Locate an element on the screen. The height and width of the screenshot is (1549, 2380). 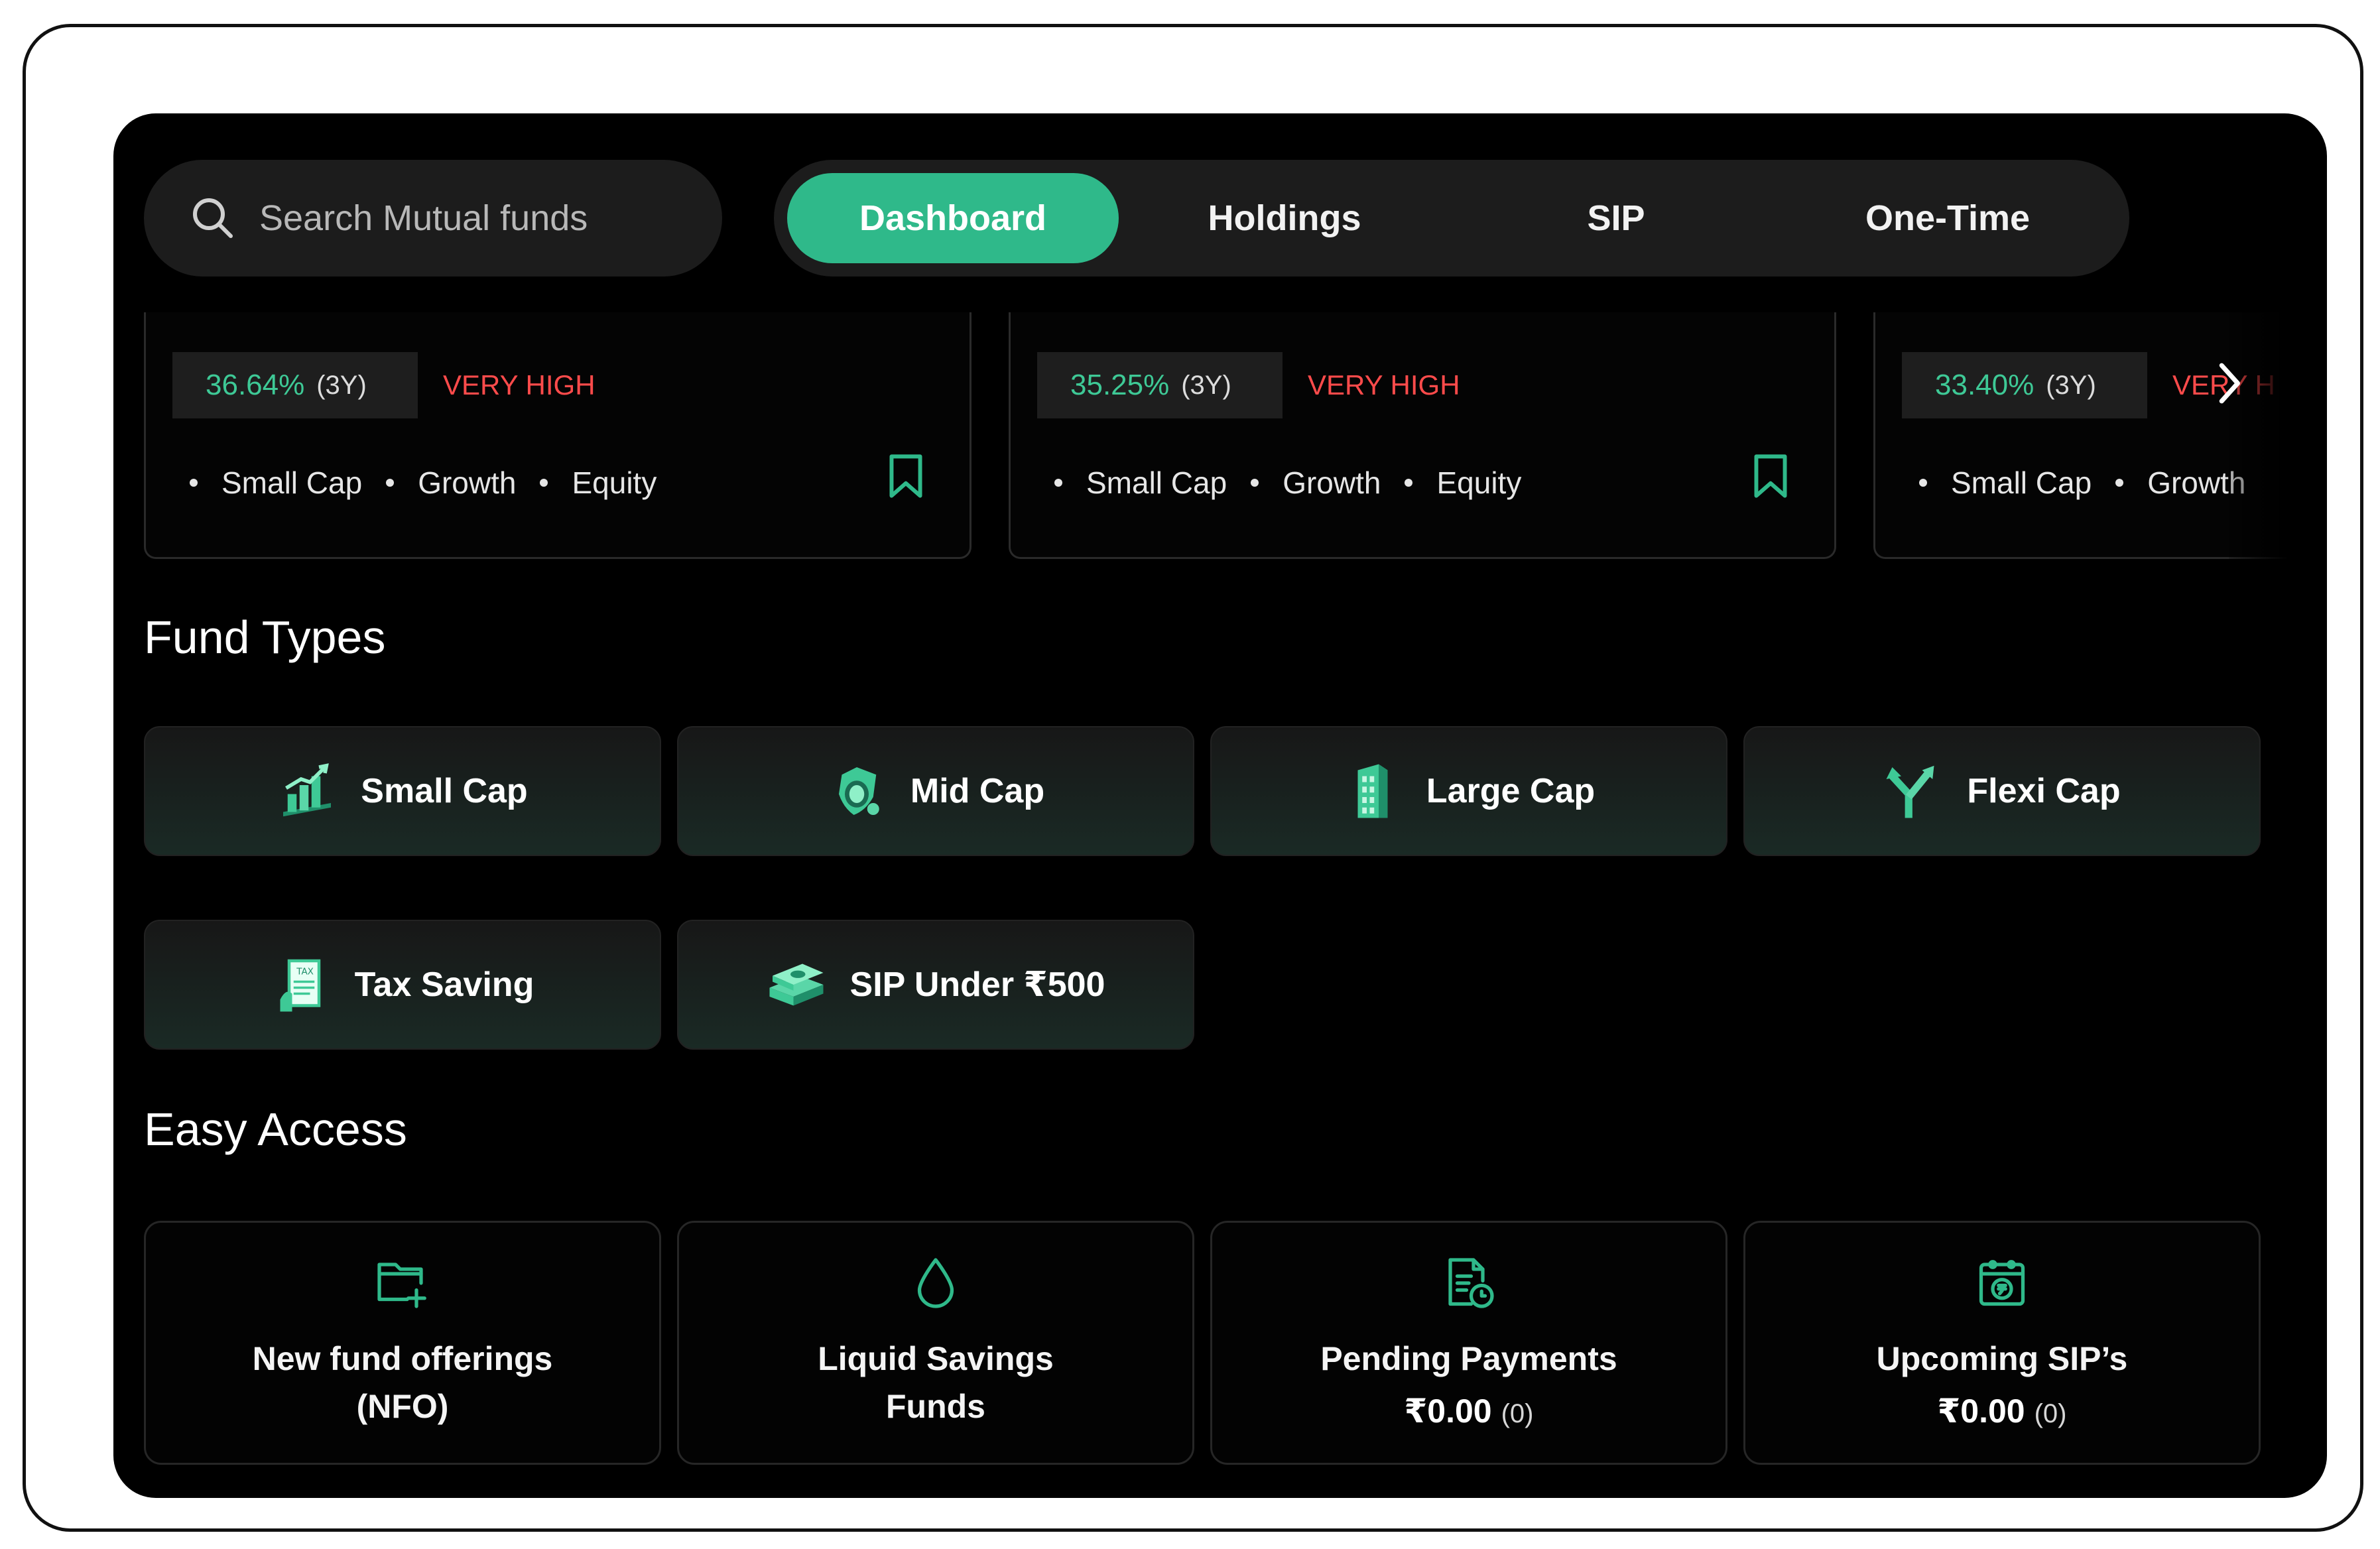
easy-access-title: New fund offerings (NFO) is located at coordinates (403, 1382).